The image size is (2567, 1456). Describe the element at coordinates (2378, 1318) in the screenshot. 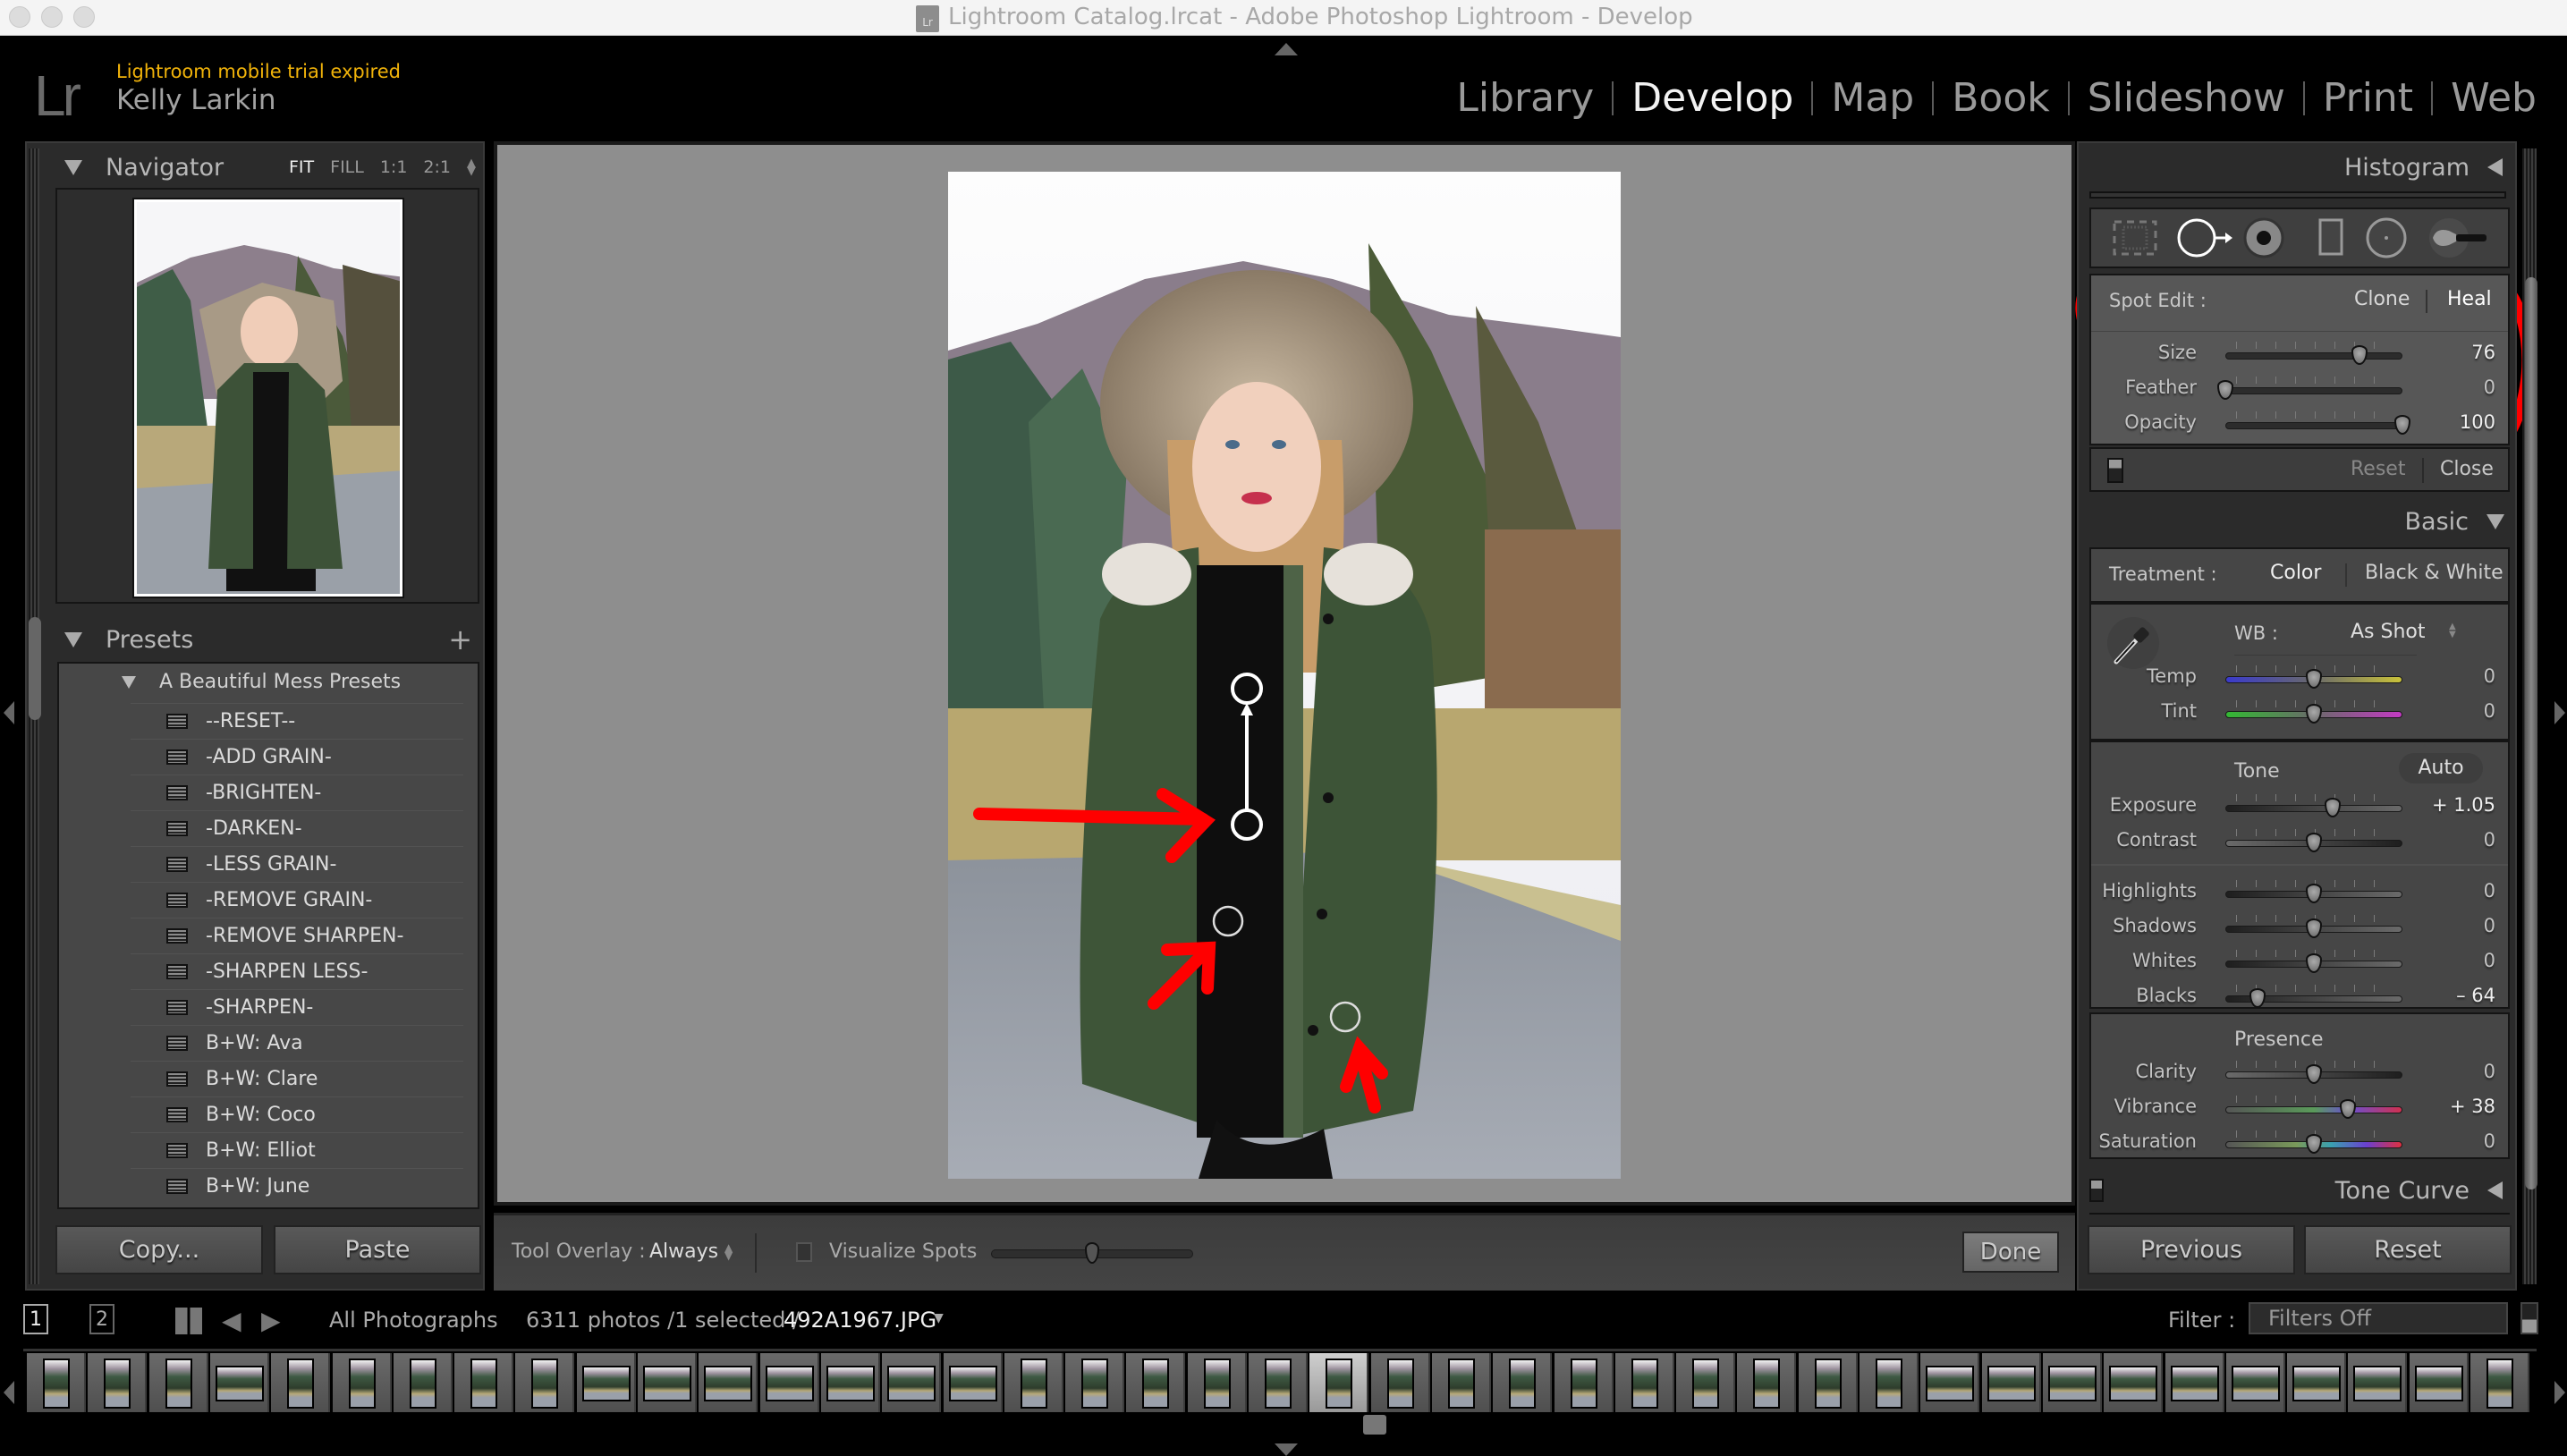

I see `filter-select: Filters Off` at that location.